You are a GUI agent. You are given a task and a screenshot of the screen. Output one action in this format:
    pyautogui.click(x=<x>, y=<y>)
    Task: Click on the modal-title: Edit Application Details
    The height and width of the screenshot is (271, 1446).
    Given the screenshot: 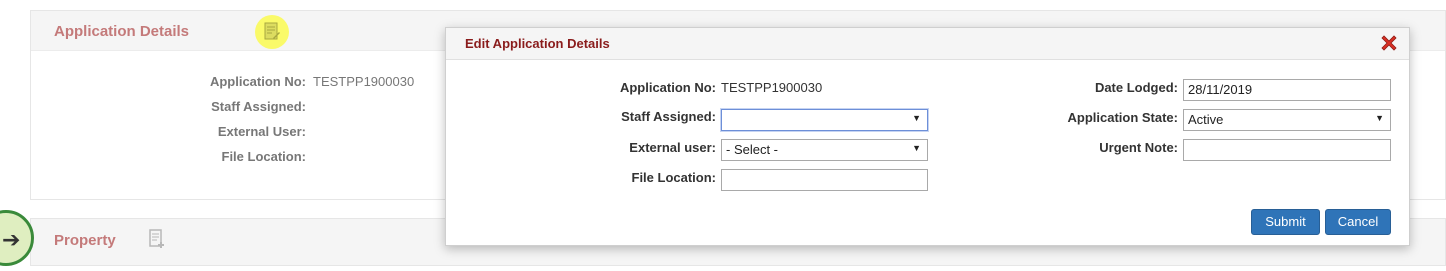 What is the action you would take?
    pyautogui.click(x=537, y=43)
    